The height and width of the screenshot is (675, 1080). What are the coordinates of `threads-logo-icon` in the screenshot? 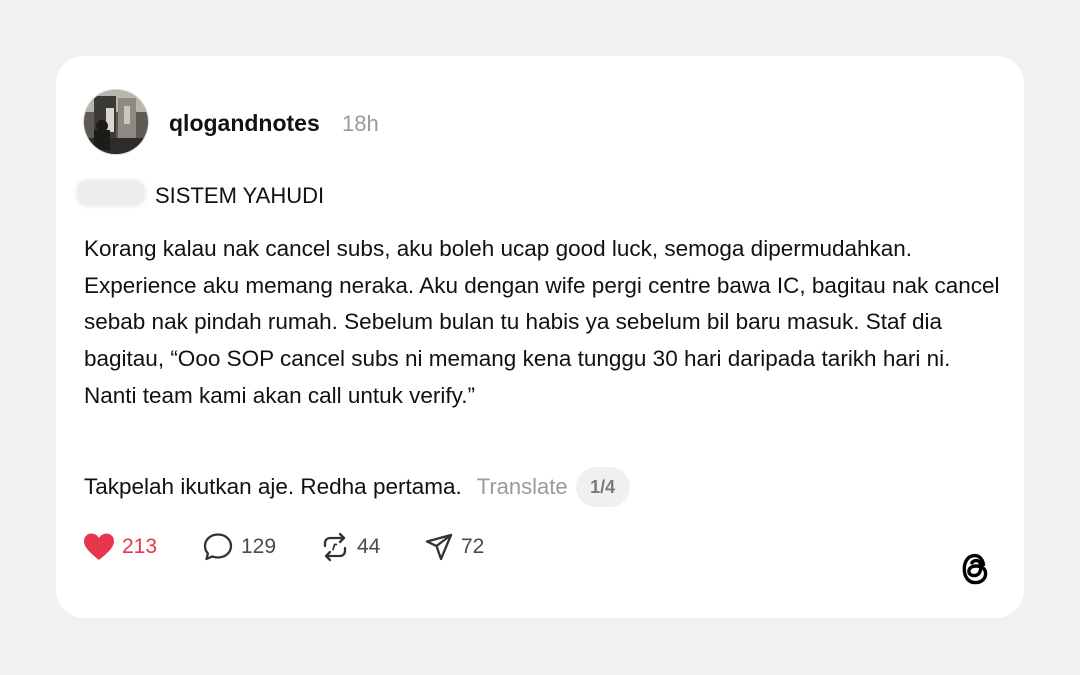 It's located at (975, 569).